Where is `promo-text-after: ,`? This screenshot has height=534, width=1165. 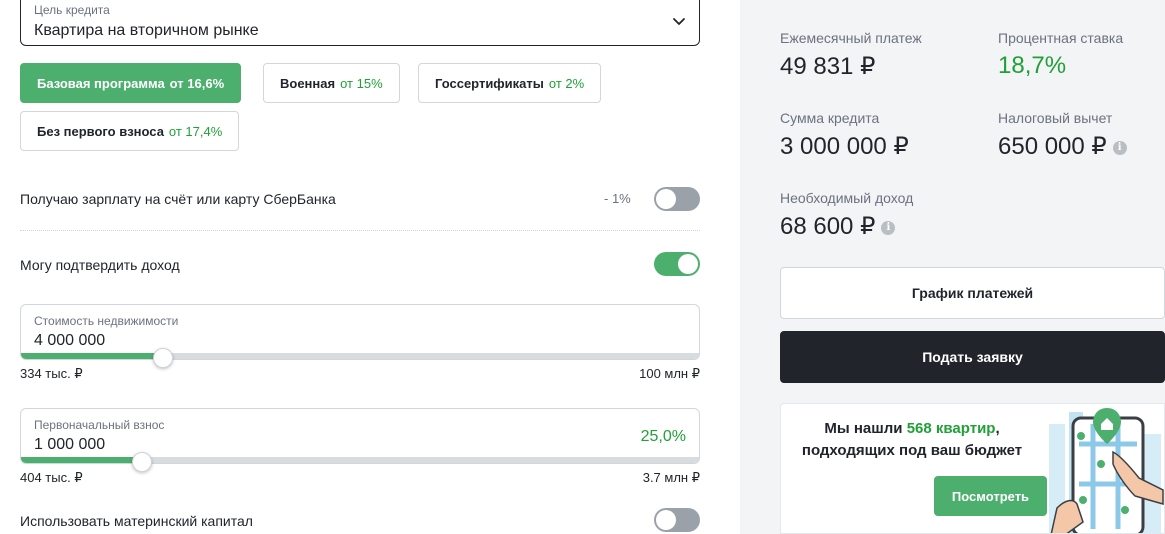
promo-text-after: , is located at coordinates (997, 428).